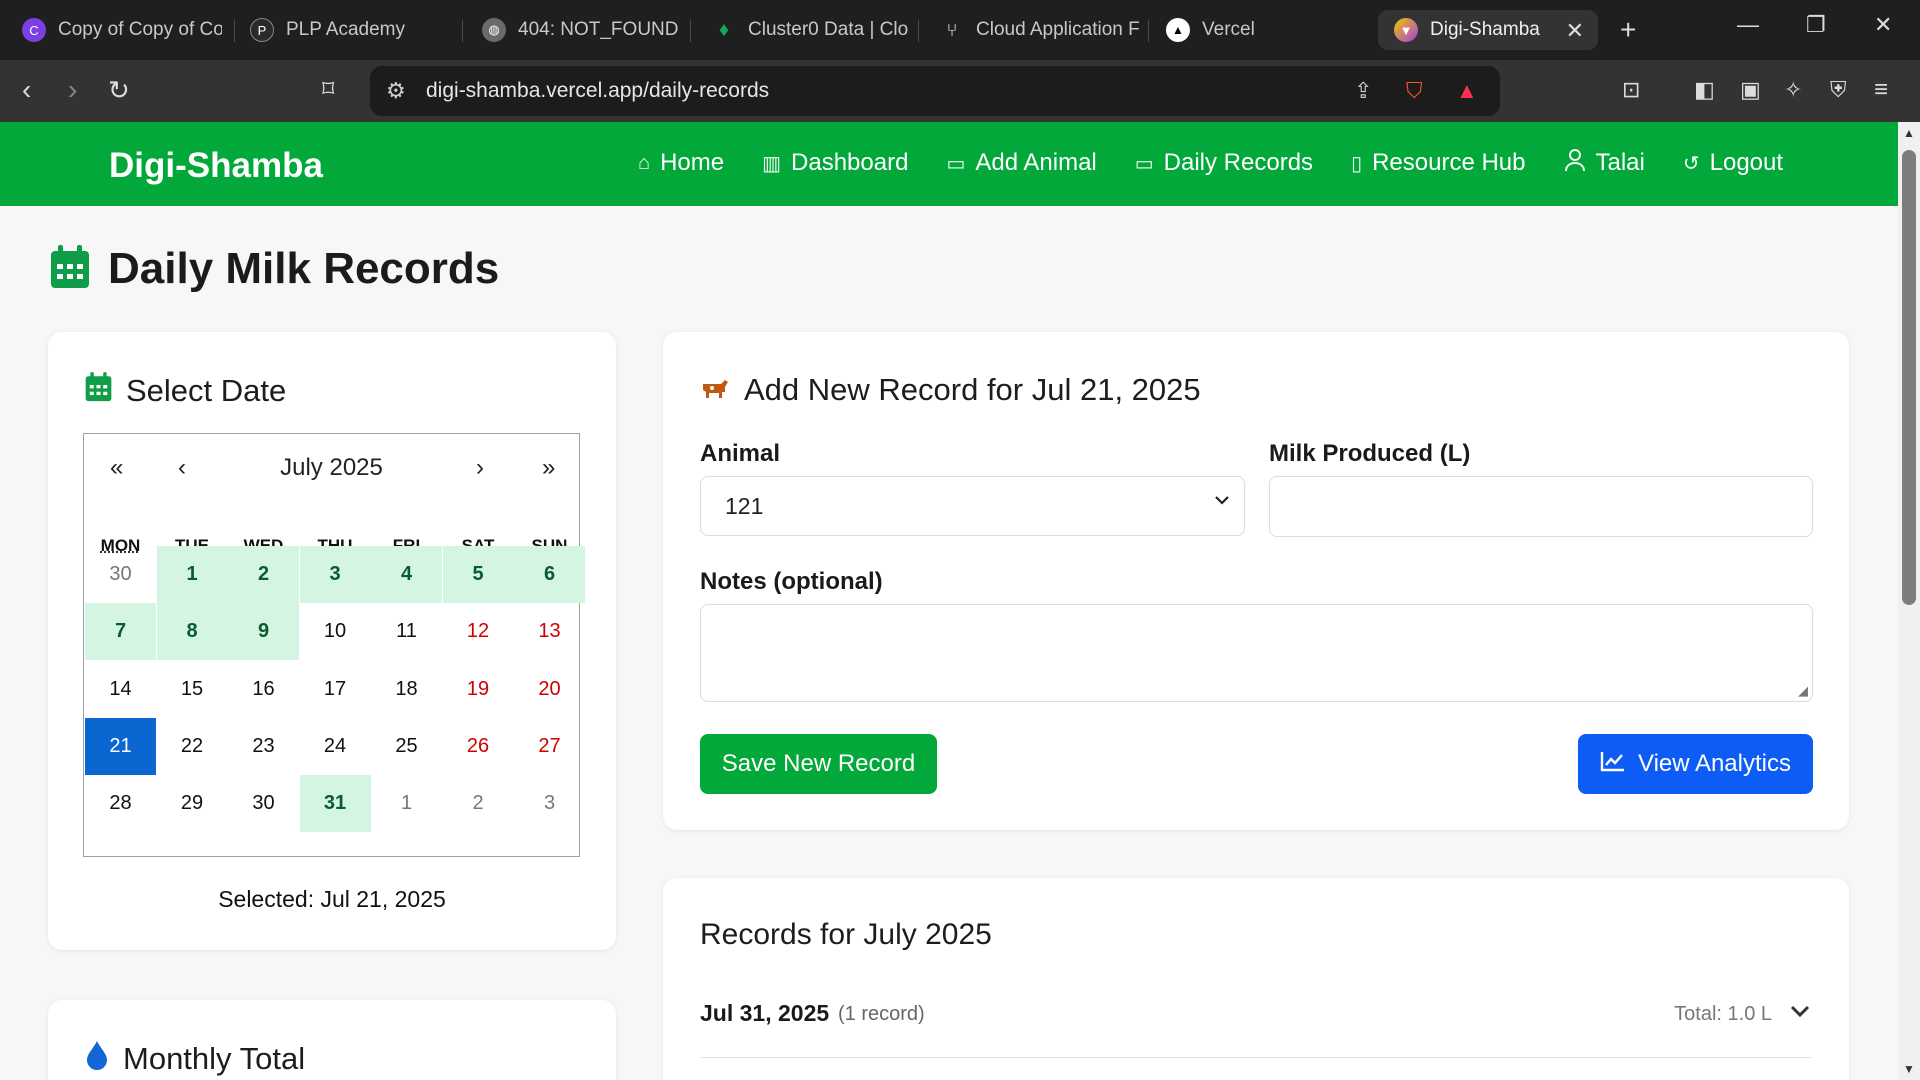  What do you see at coordinates (1838, 90) in the screenshot?
I see `vpn-icon: ⛨` at bounding box center [1838, 90].